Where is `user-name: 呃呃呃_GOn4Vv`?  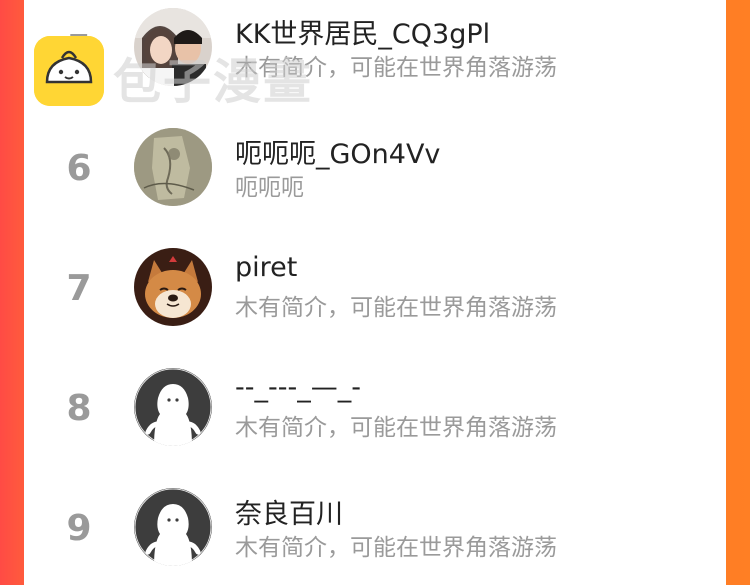 user-name: 呃呃呃_GOn4Vv is located at coordinates (337, 151).